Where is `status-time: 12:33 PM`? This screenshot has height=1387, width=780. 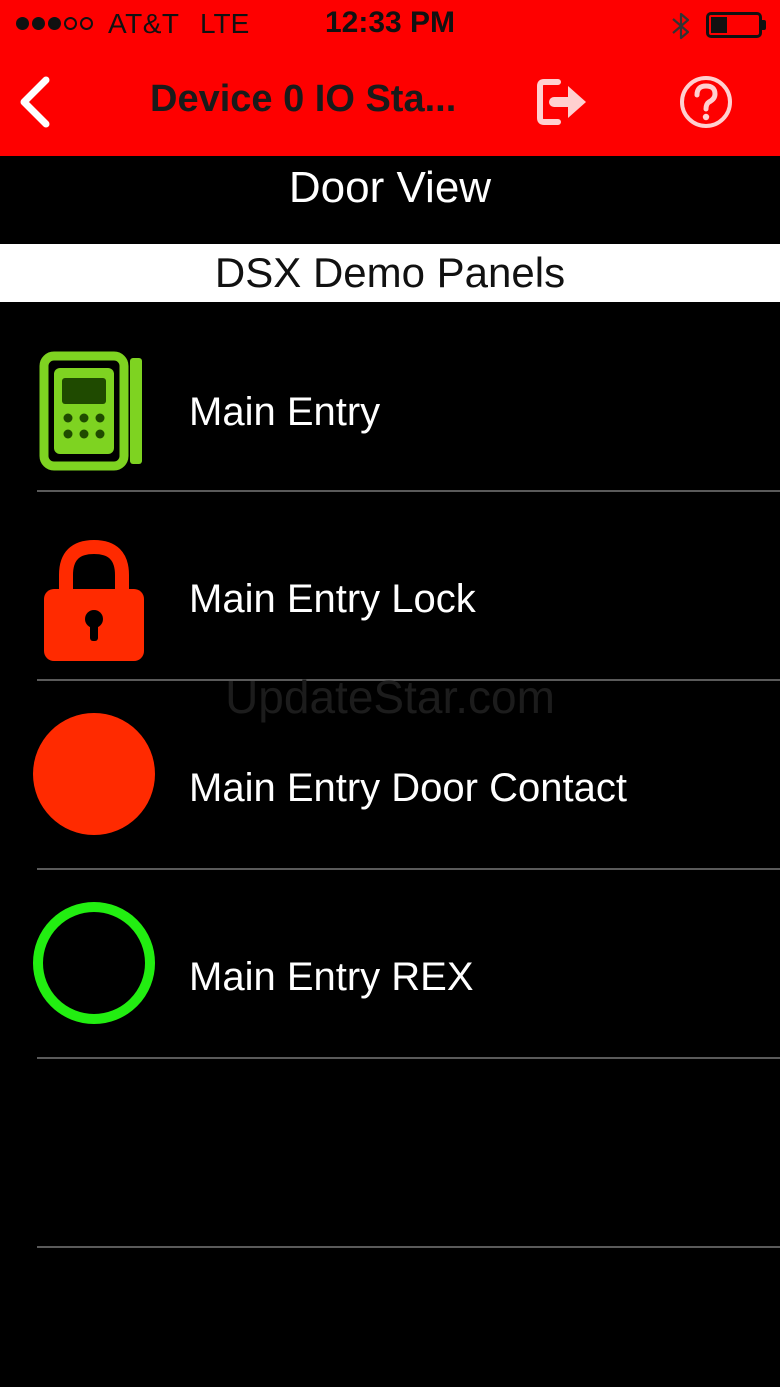
status-time: 12:33 PM is located at coordinates (390, 22).